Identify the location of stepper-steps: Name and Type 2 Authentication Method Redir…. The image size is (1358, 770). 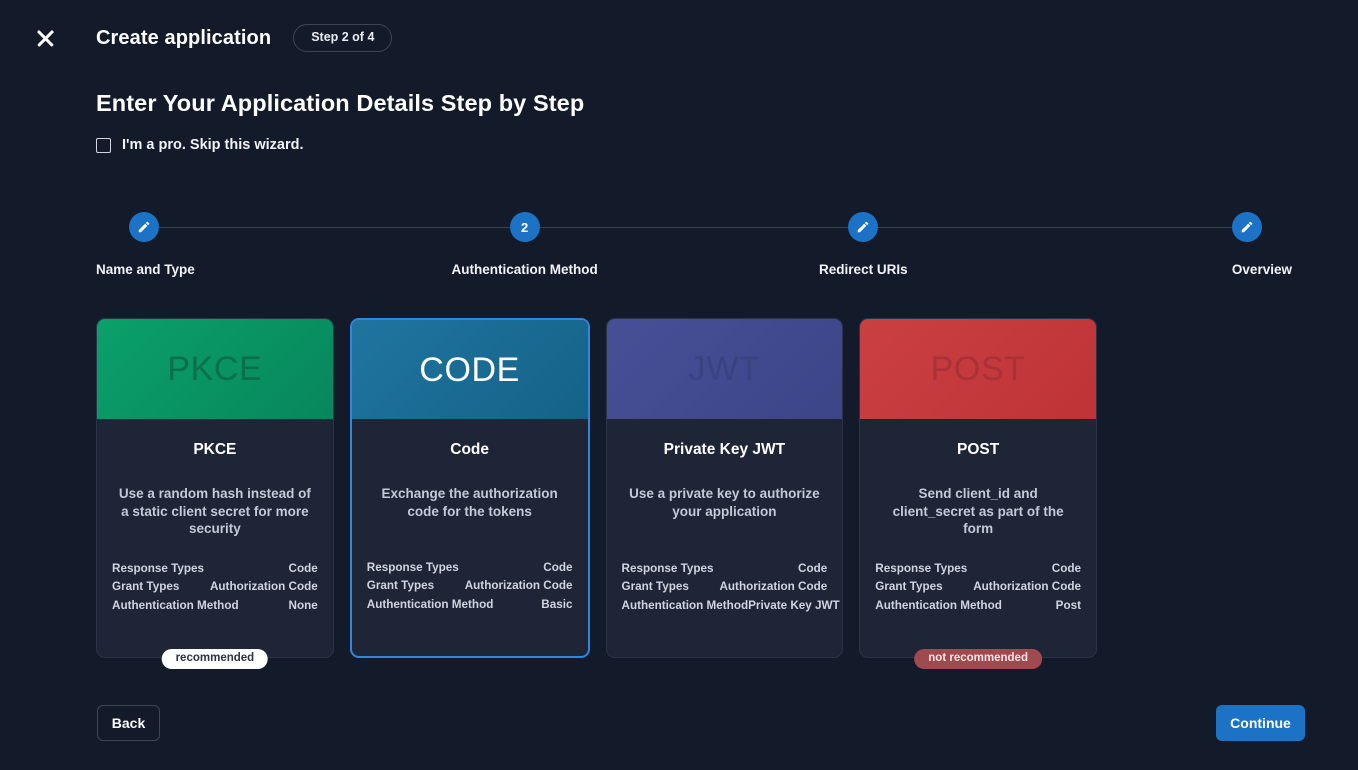
(694, 244).